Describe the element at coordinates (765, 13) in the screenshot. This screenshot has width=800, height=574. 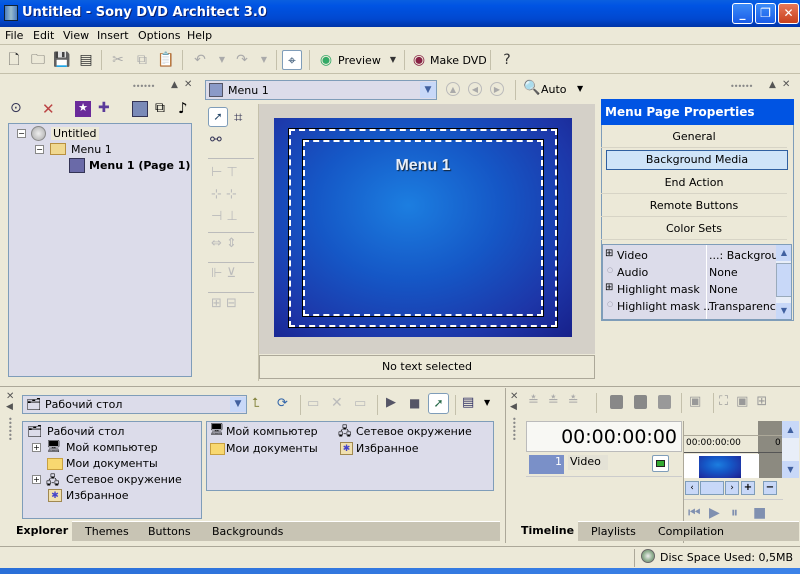
I see `restore-button: ❐` at that location.